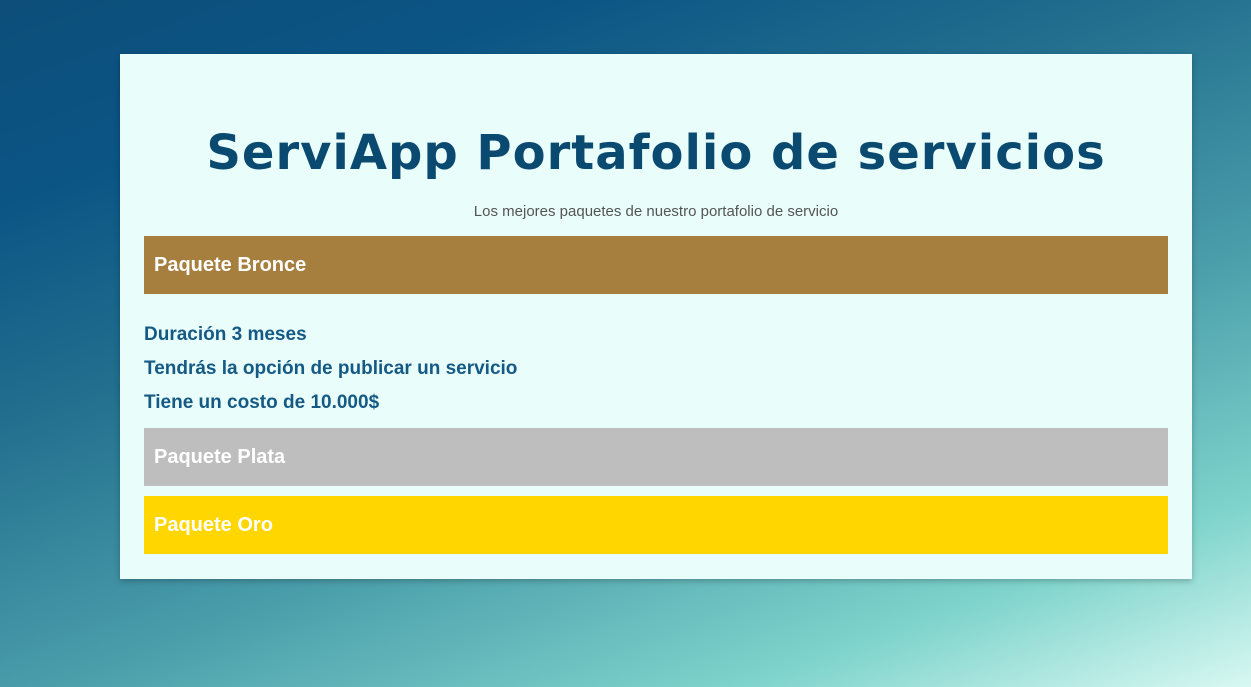  Describe the element at coordinates (225, 334) in the screenshot. I see `detail-duration: Duración 3 meses` at that location.